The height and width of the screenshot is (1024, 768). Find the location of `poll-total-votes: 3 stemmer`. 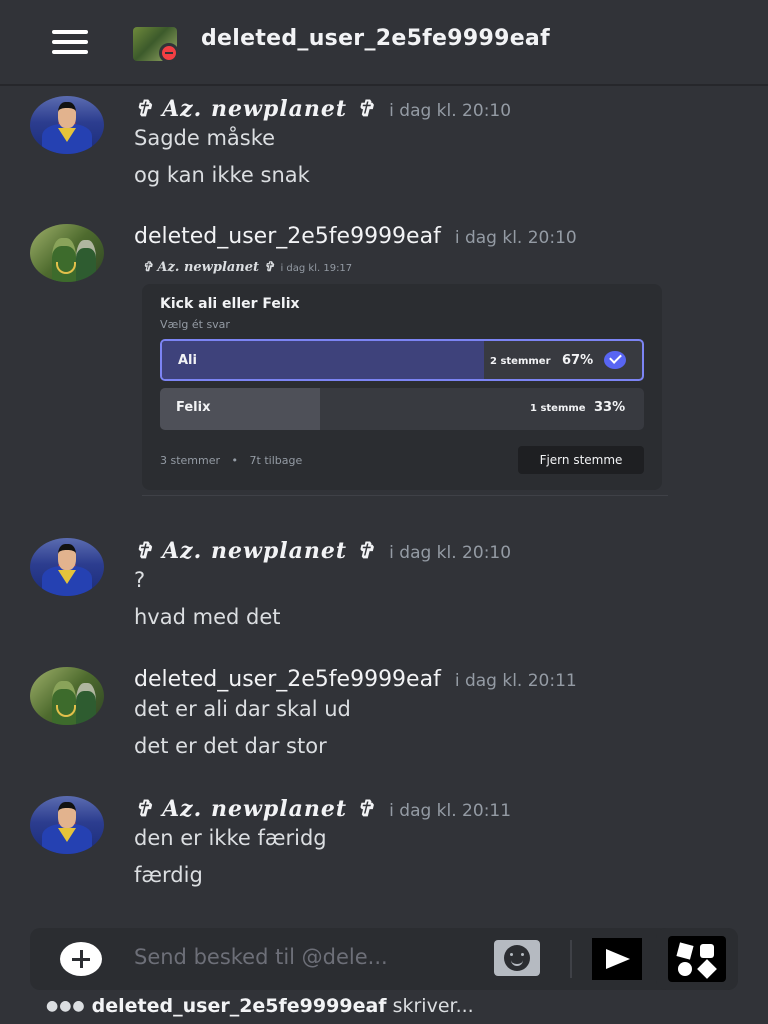

poll-total-votes: 3 stemmer is located at coordinates (190, 460).